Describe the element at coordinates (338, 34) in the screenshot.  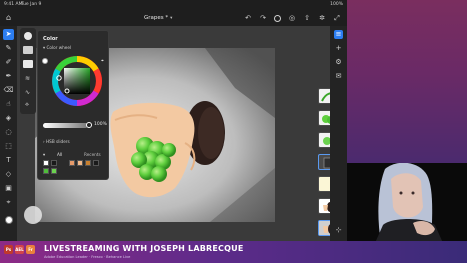
I see `layers-icon: ≡` at that location.